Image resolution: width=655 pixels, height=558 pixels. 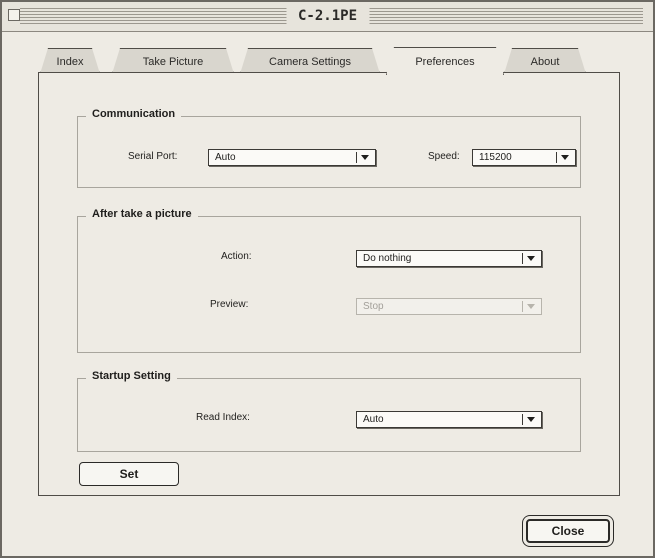 I want to click on title-bar: C-2.1PE, so click(x=327, y=17).